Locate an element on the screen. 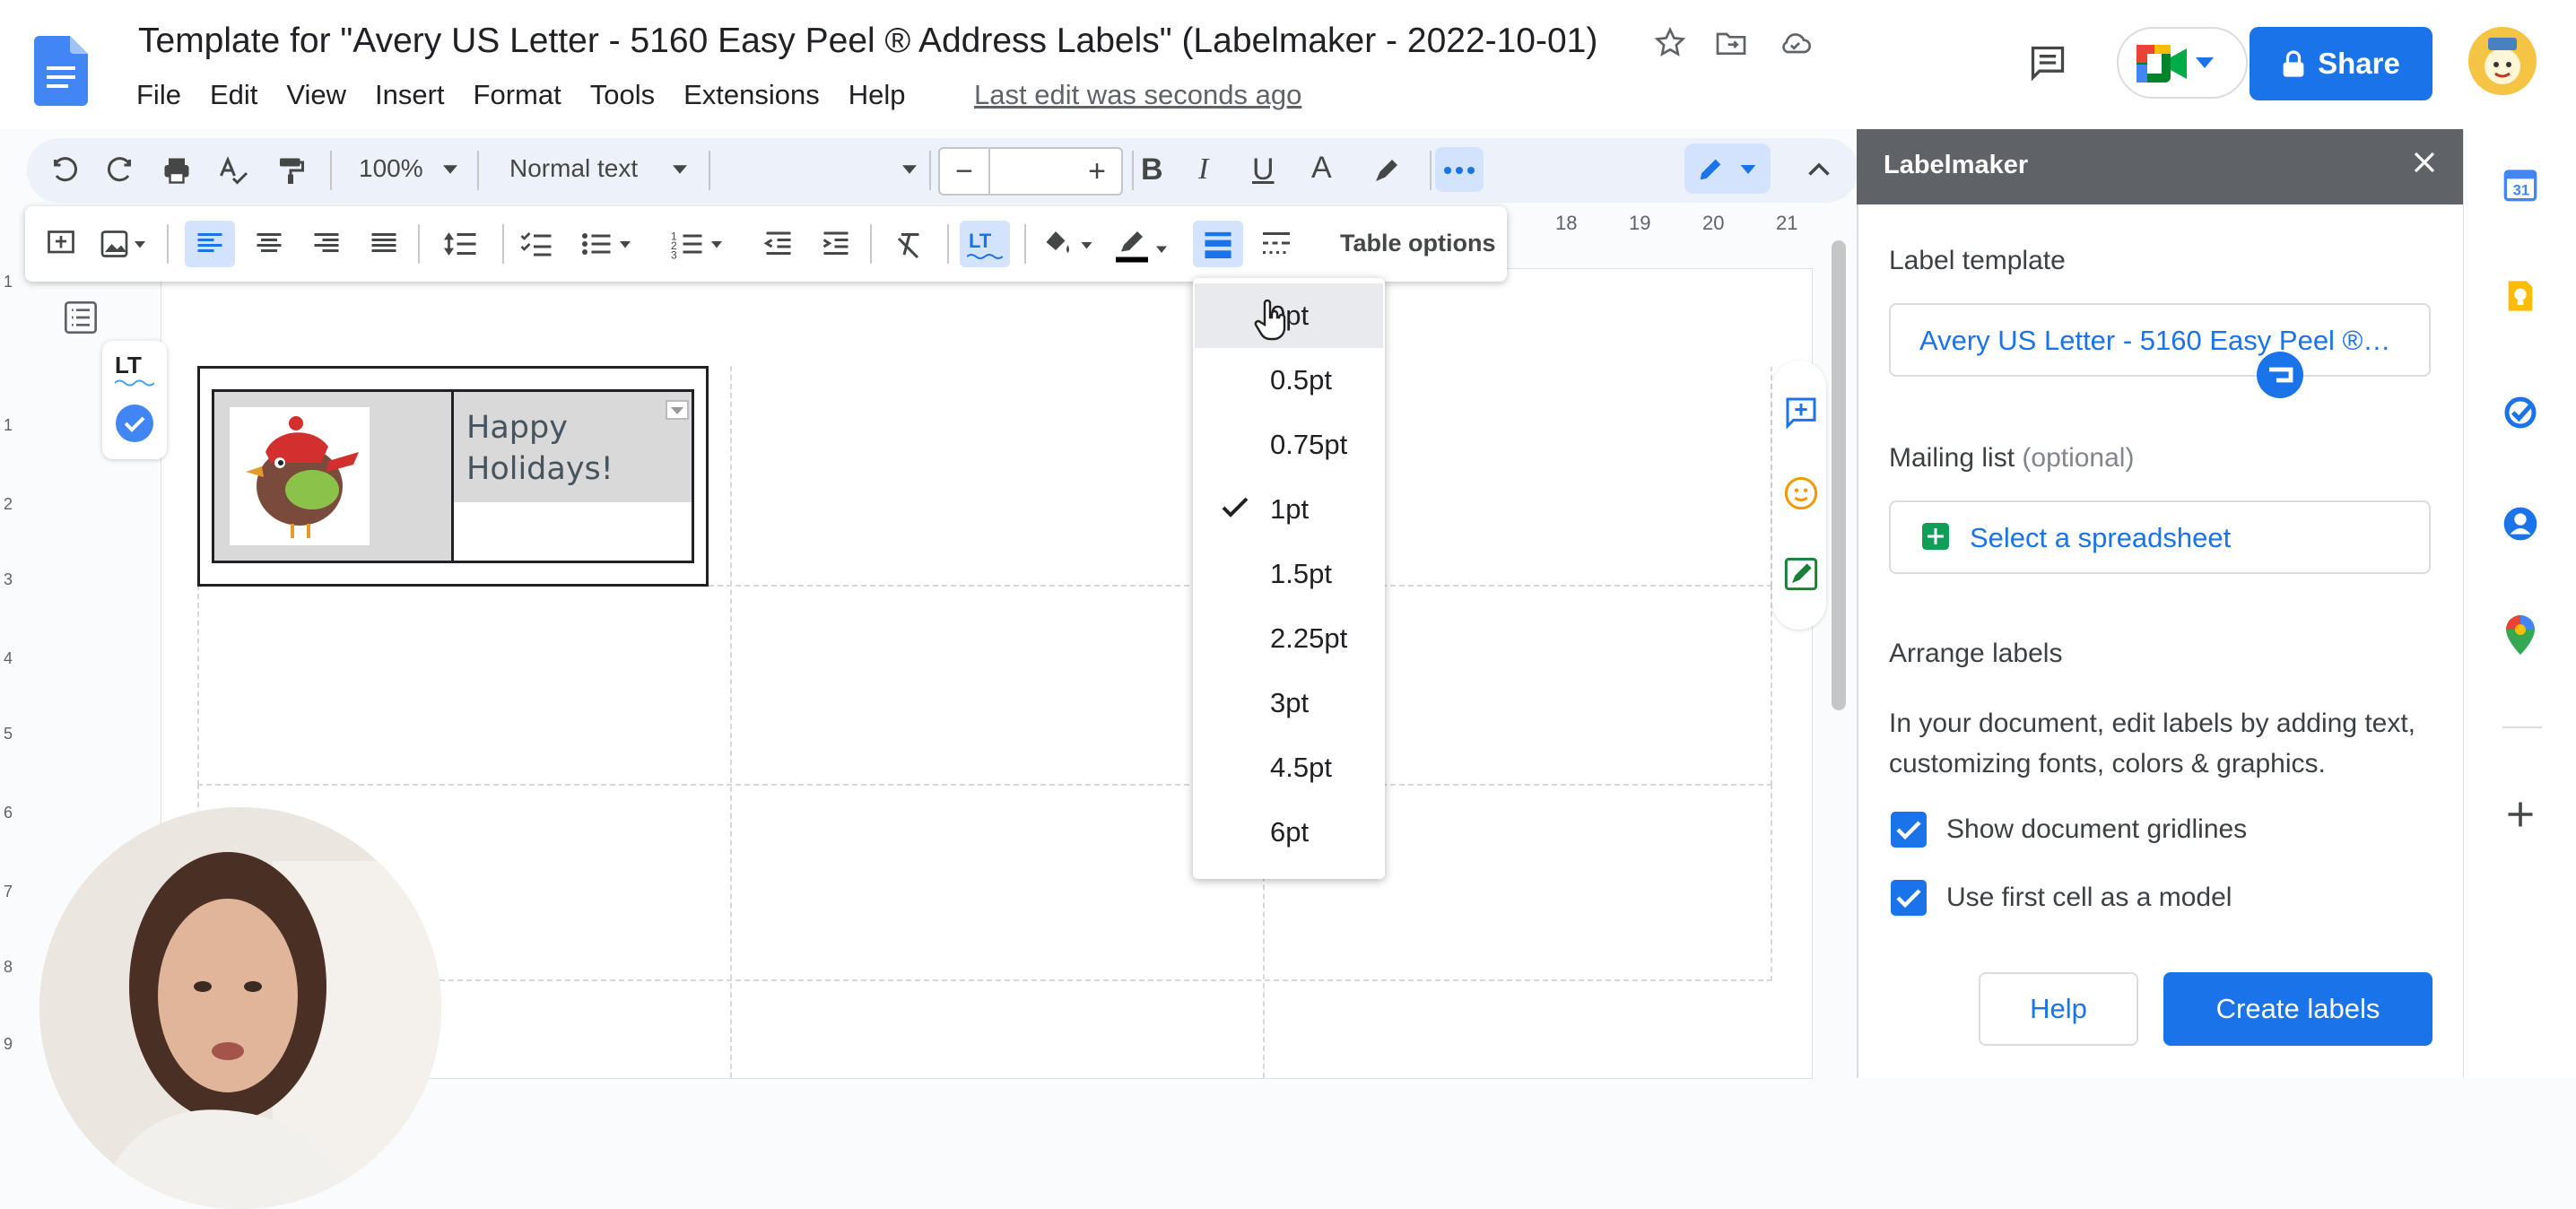 The width and height of the screenshot is (2576, 1209). border-width-option-0.75pt: 0.75pt is located at coordinates (1308, 445).